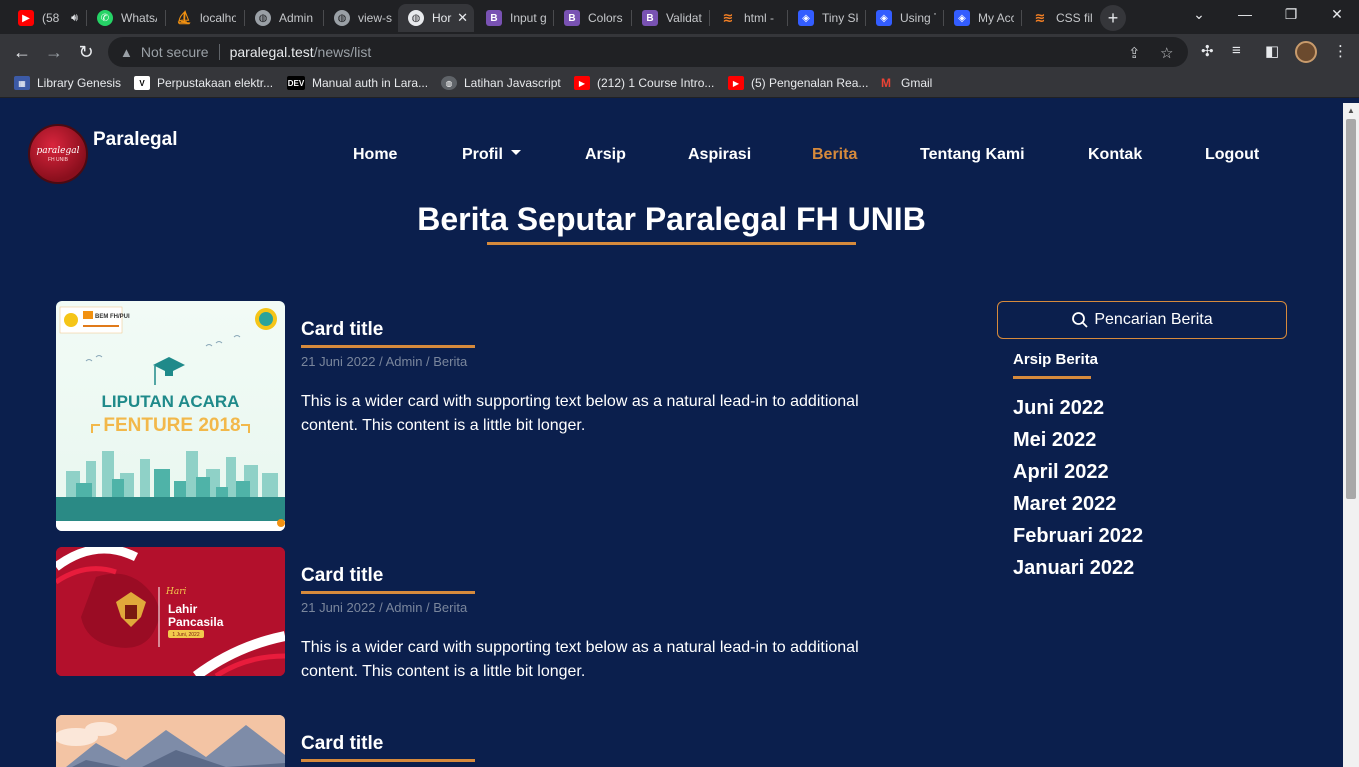  Describe the element at coordinates (491, 155) in the screenshot. I see `nav-profil: Profil` at that location.